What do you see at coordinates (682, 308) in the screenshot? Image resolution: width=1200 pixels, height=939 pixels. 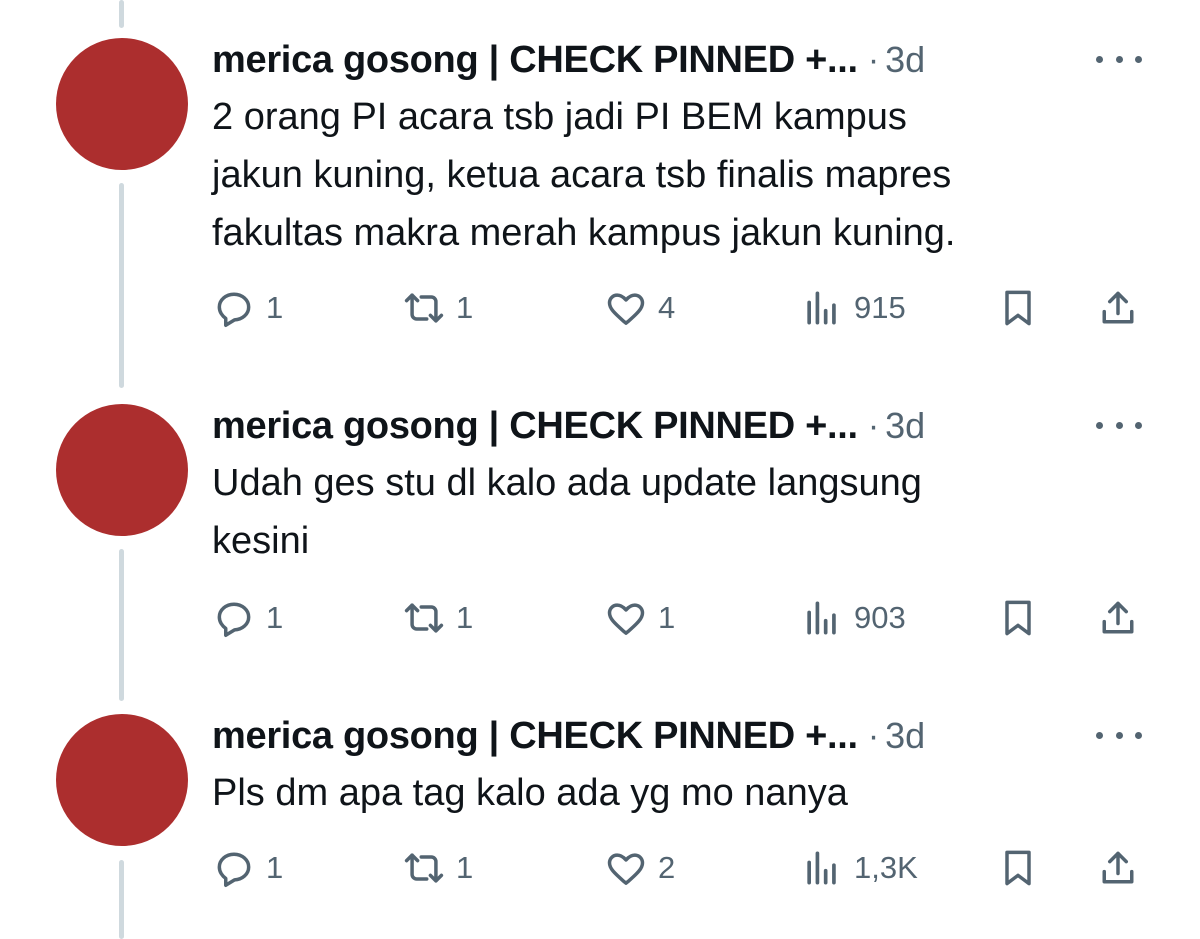 I see `tweet-actions: 1 1 4 915` at bounding box center [682, 308].